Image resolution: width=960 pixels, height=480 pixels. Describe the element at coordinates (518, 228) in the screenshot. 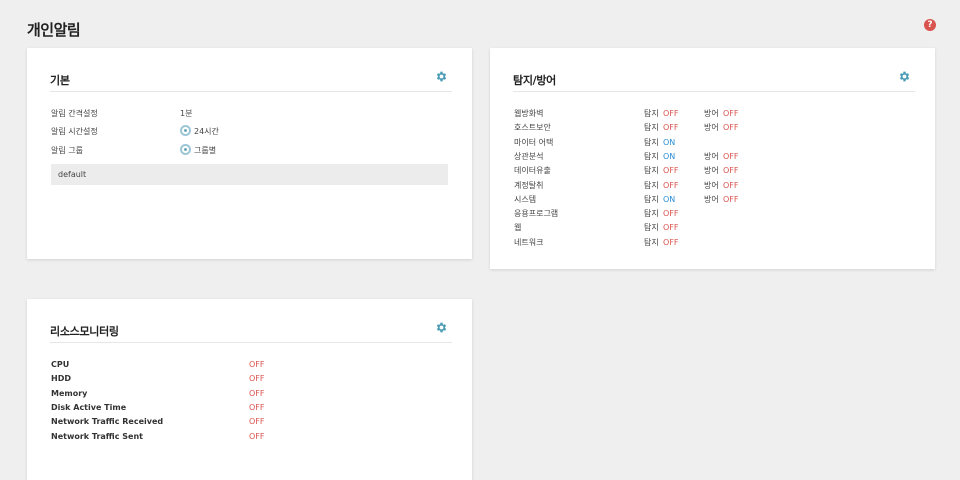

I see `detect-item-name: 웹` at that location.